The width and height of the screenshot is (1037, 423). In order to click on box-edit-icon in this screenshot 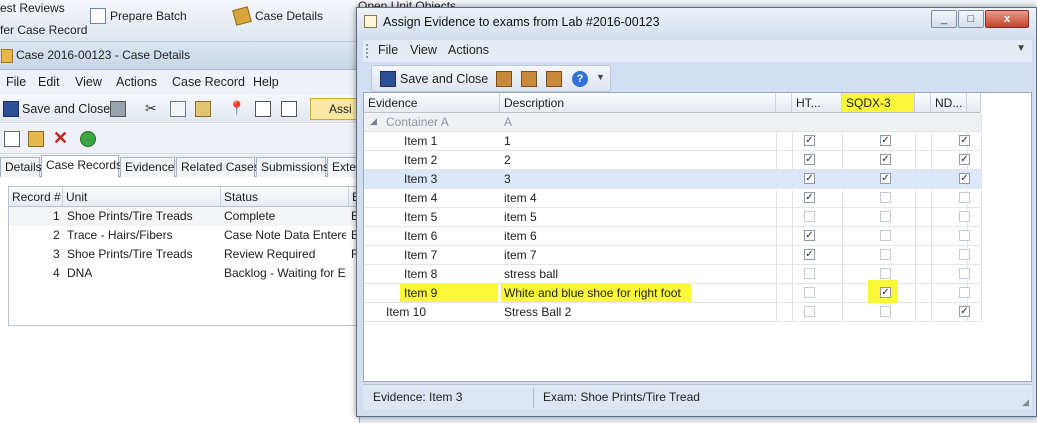, I will do `click(554, 79)`.